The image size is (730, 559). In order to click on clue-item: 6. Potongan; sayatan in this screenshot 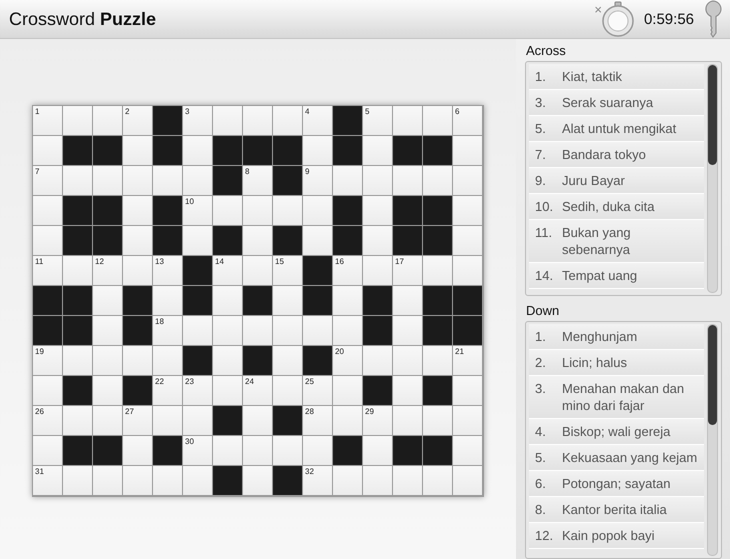, I will do `click(616, 483)`.